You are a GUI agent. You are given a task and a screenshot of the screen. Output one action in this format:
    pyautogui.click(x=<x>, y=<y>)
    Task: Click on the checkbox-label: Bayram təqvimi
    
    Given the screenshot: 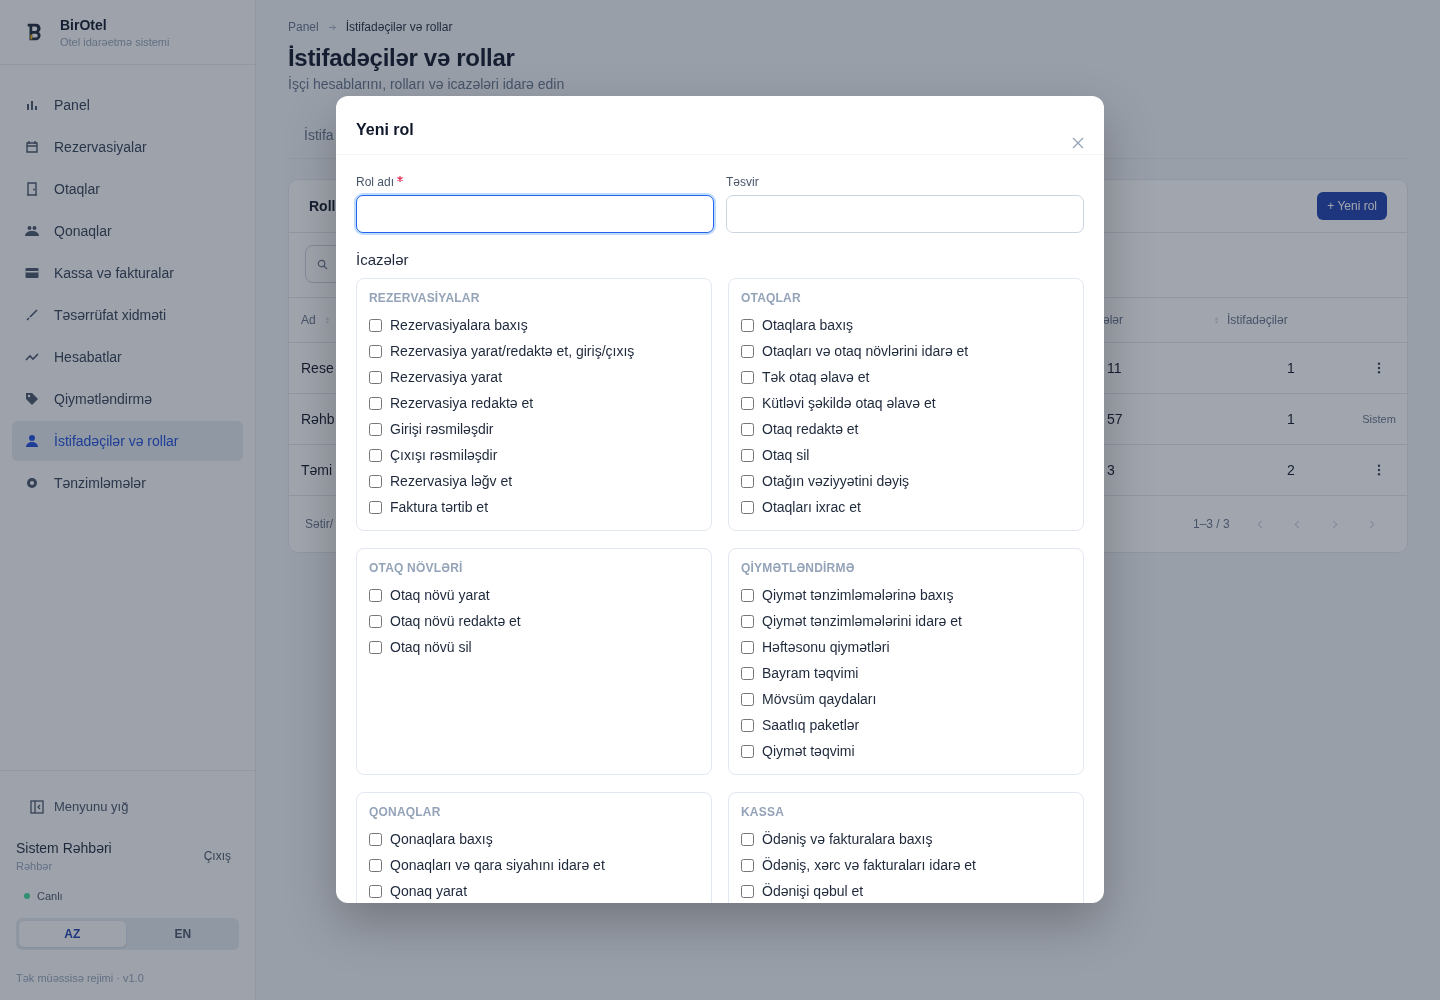 What is the action you would take?
    pyautogui.click(x=810, y=673)
    